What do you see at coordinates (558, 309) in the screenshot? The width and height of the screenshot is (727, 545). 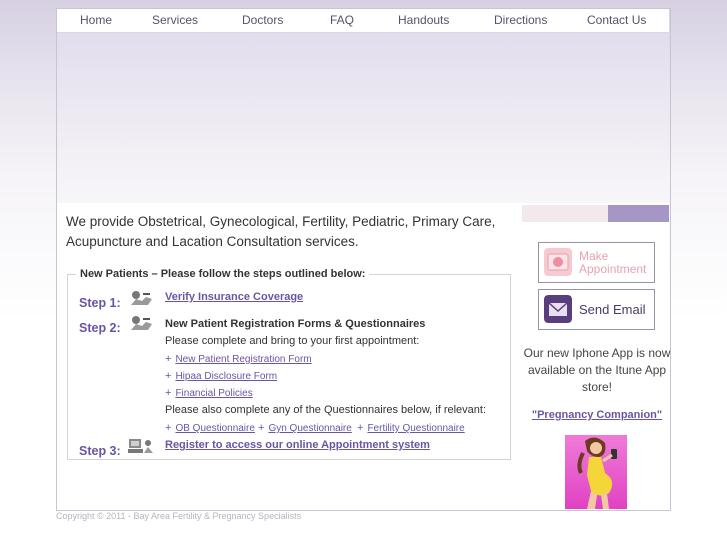 I see `envelope-icon` at bounding box center [558, 309].